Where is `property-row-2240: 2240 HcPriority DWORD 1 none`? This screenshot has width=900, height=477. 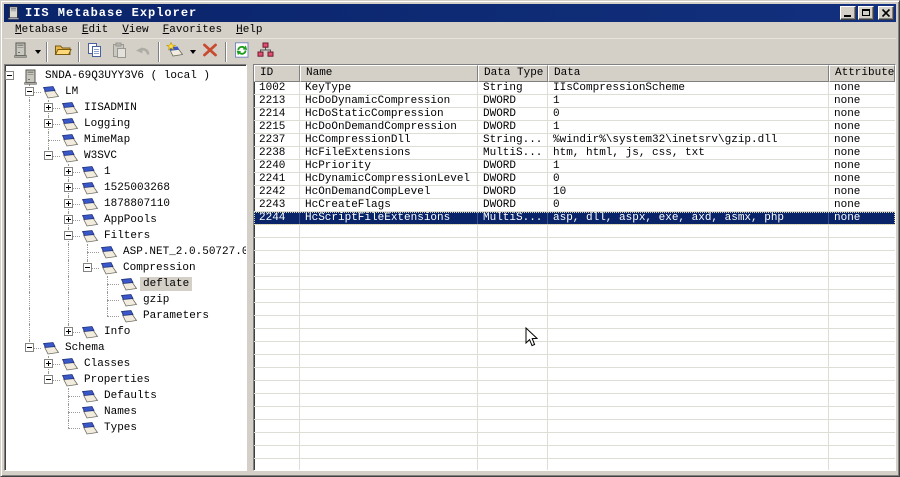 property-row-2240: 2240 HcPriority DWORD 1 none is located at coordinates (574, 166).